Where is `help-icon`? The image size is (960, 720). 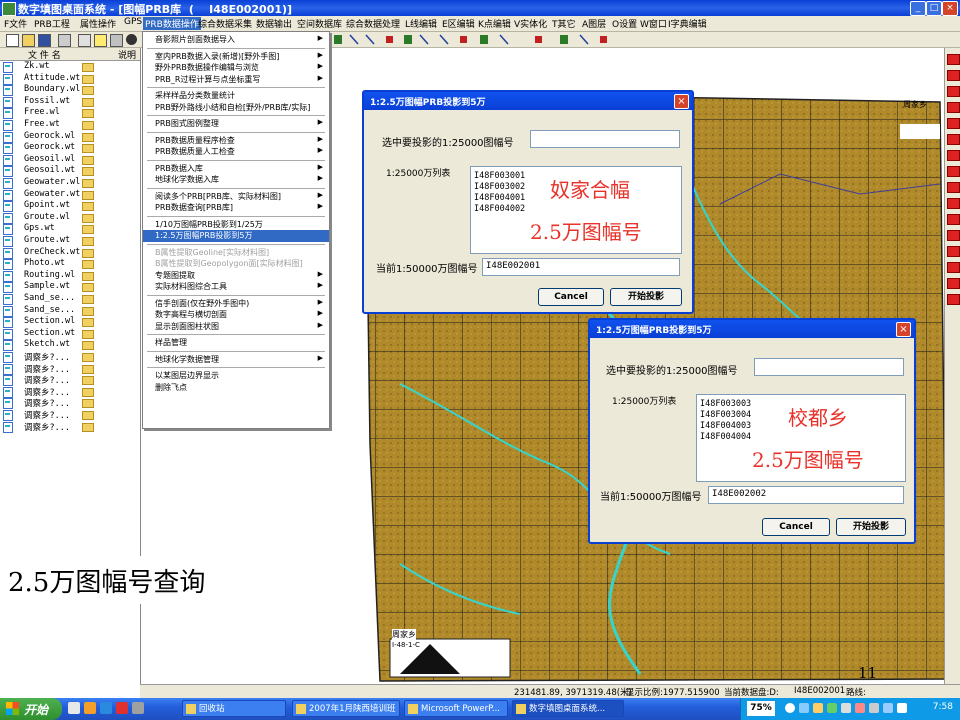
help-icon is located at coordinates (100, 40).